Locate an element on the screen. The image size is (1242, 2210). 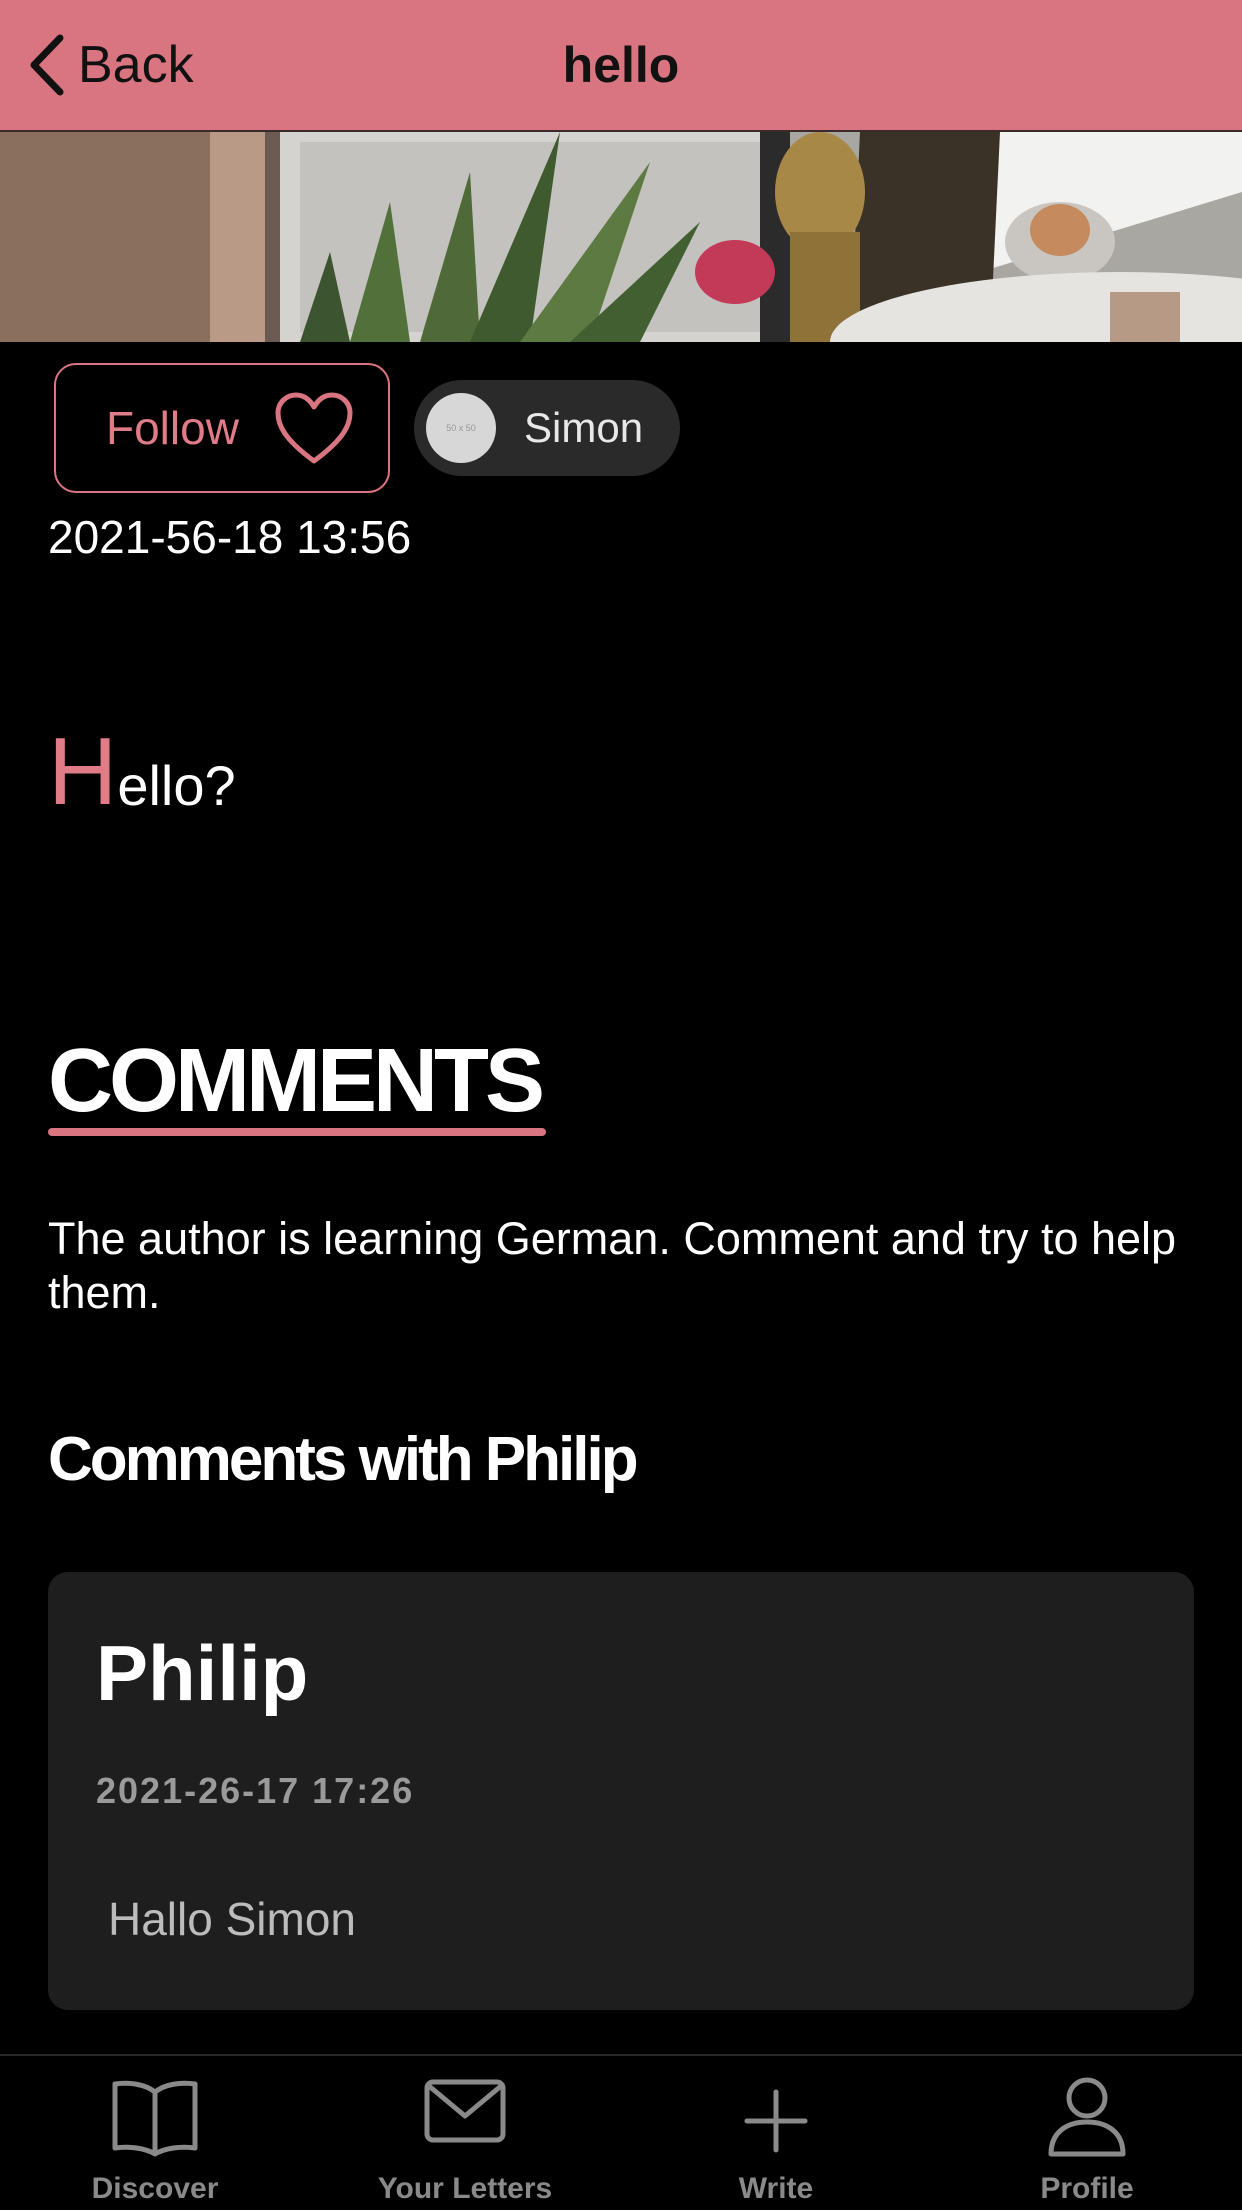
letter-body: H ello? is located at coordinates (142, 770).